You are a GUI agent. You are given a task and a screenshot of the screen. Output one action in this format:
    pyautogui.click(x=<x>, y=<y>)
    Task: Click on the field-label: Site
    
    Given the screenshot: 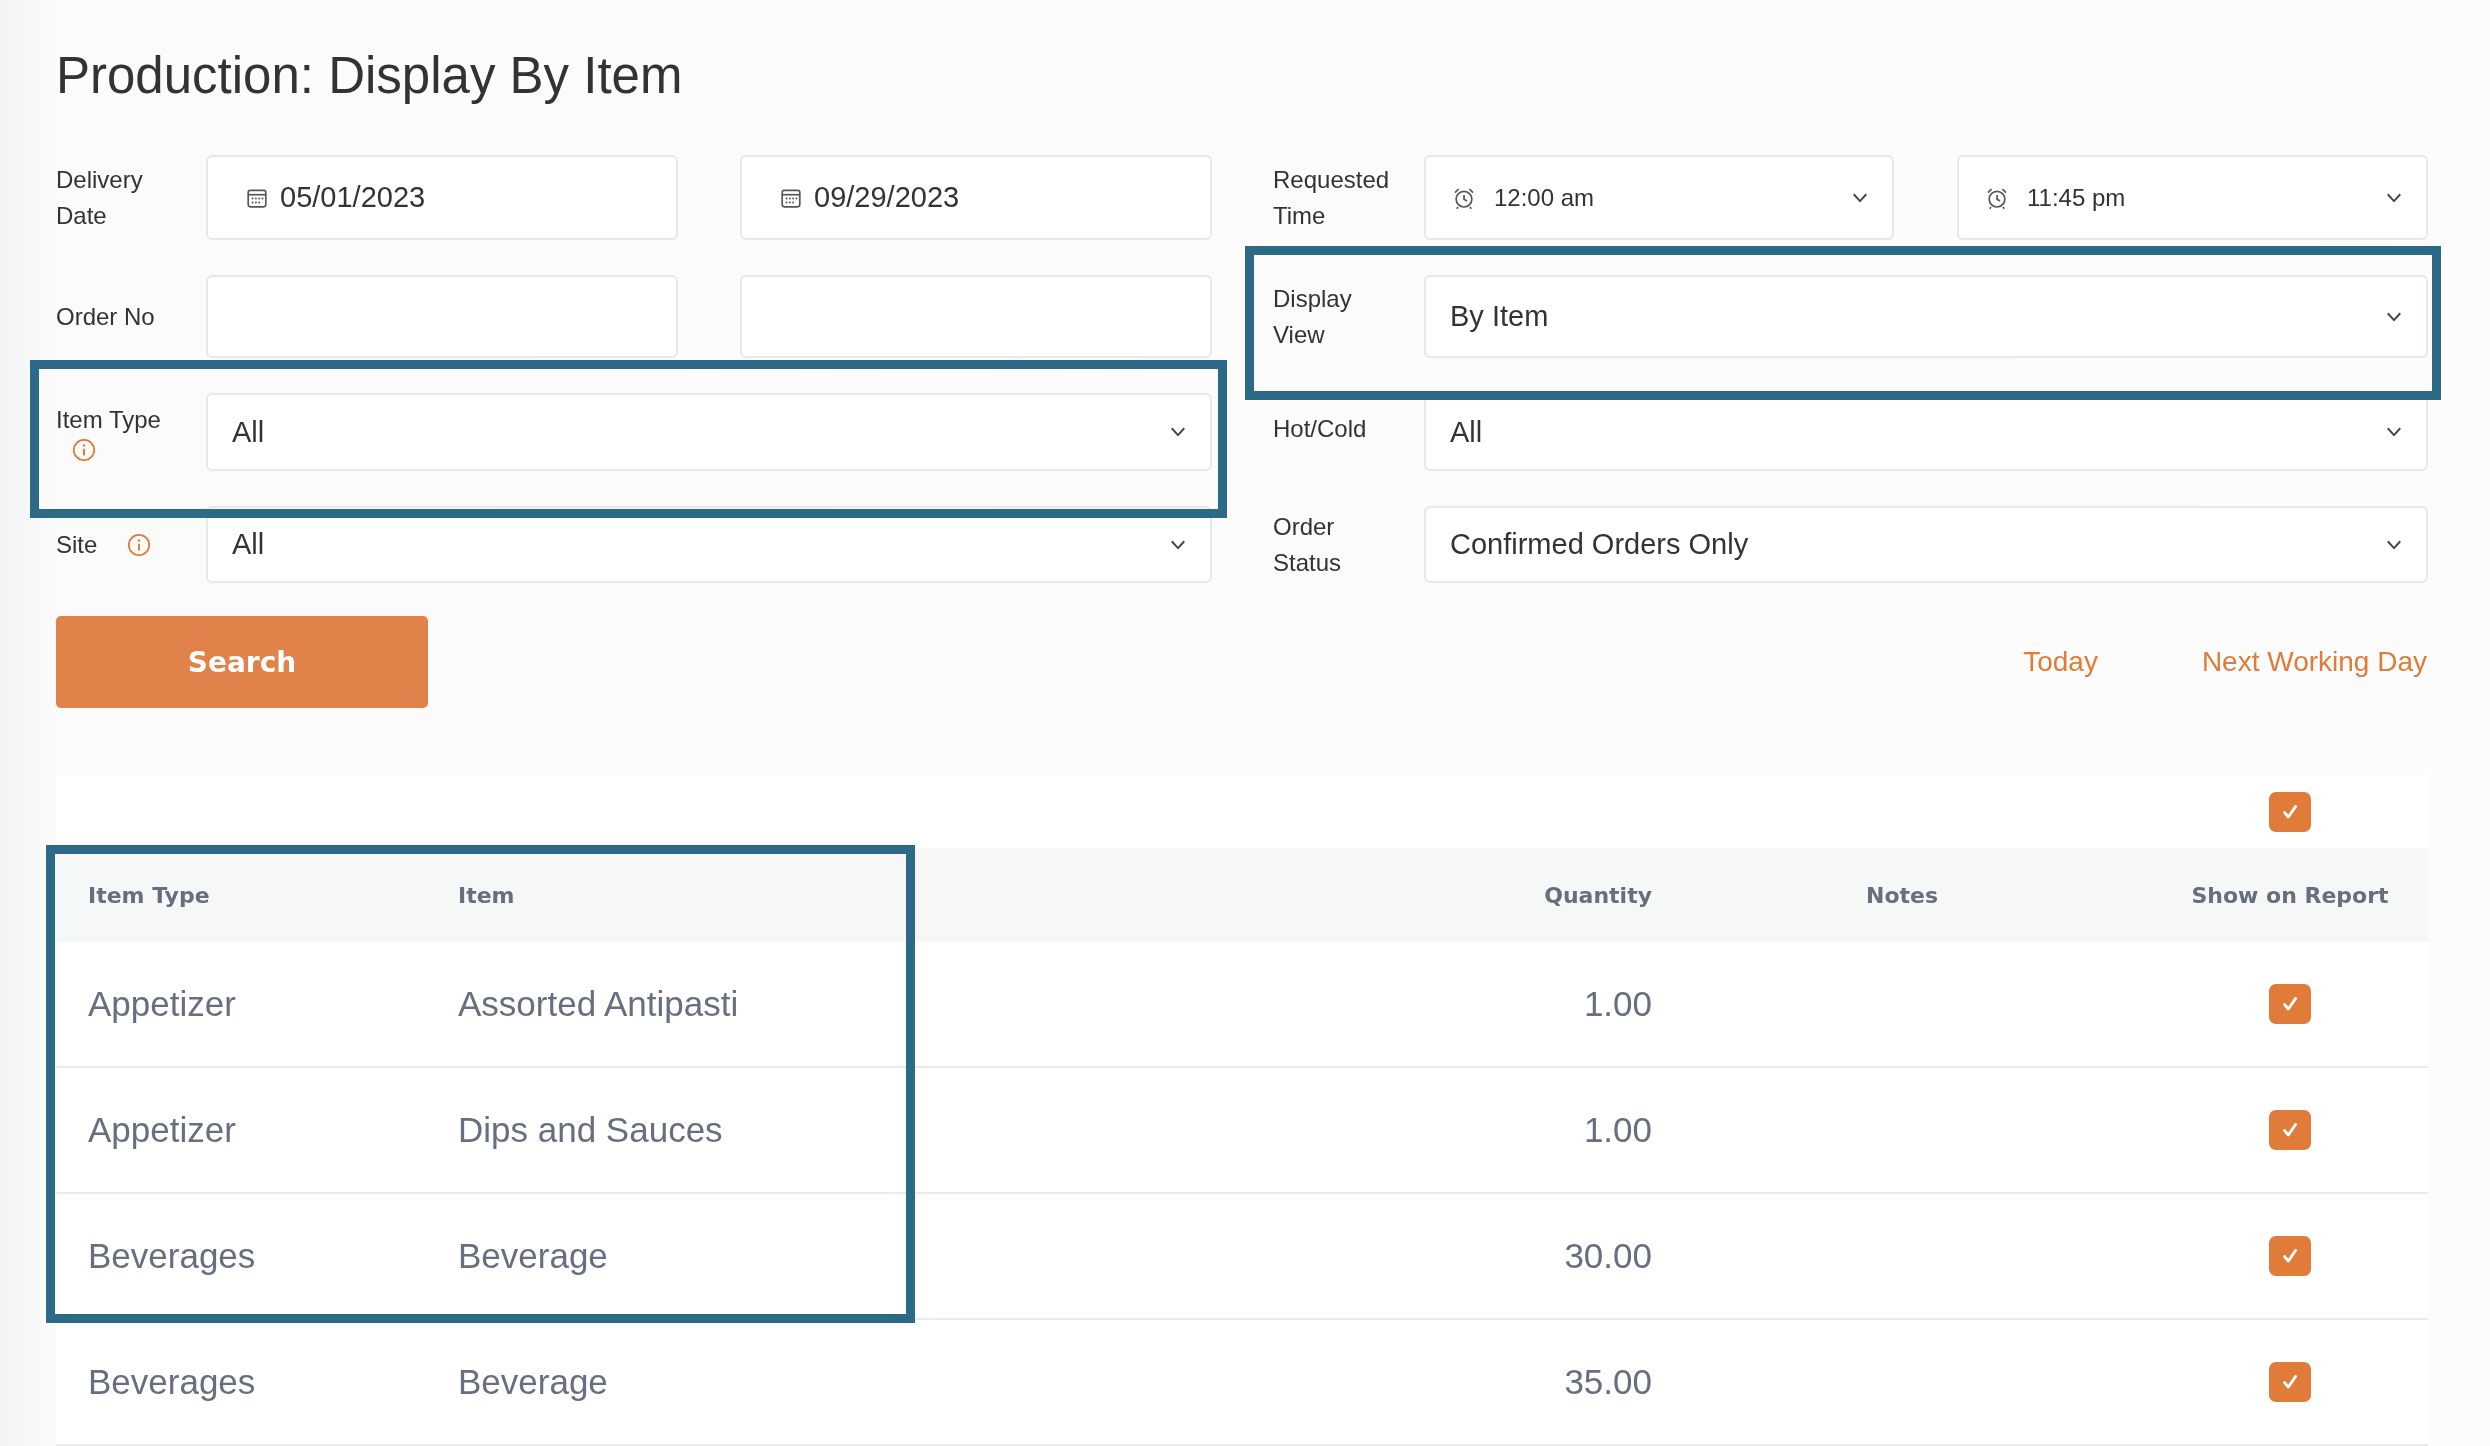 What is the action you would take?
    pyautogui.click(x=77, y=544)
    